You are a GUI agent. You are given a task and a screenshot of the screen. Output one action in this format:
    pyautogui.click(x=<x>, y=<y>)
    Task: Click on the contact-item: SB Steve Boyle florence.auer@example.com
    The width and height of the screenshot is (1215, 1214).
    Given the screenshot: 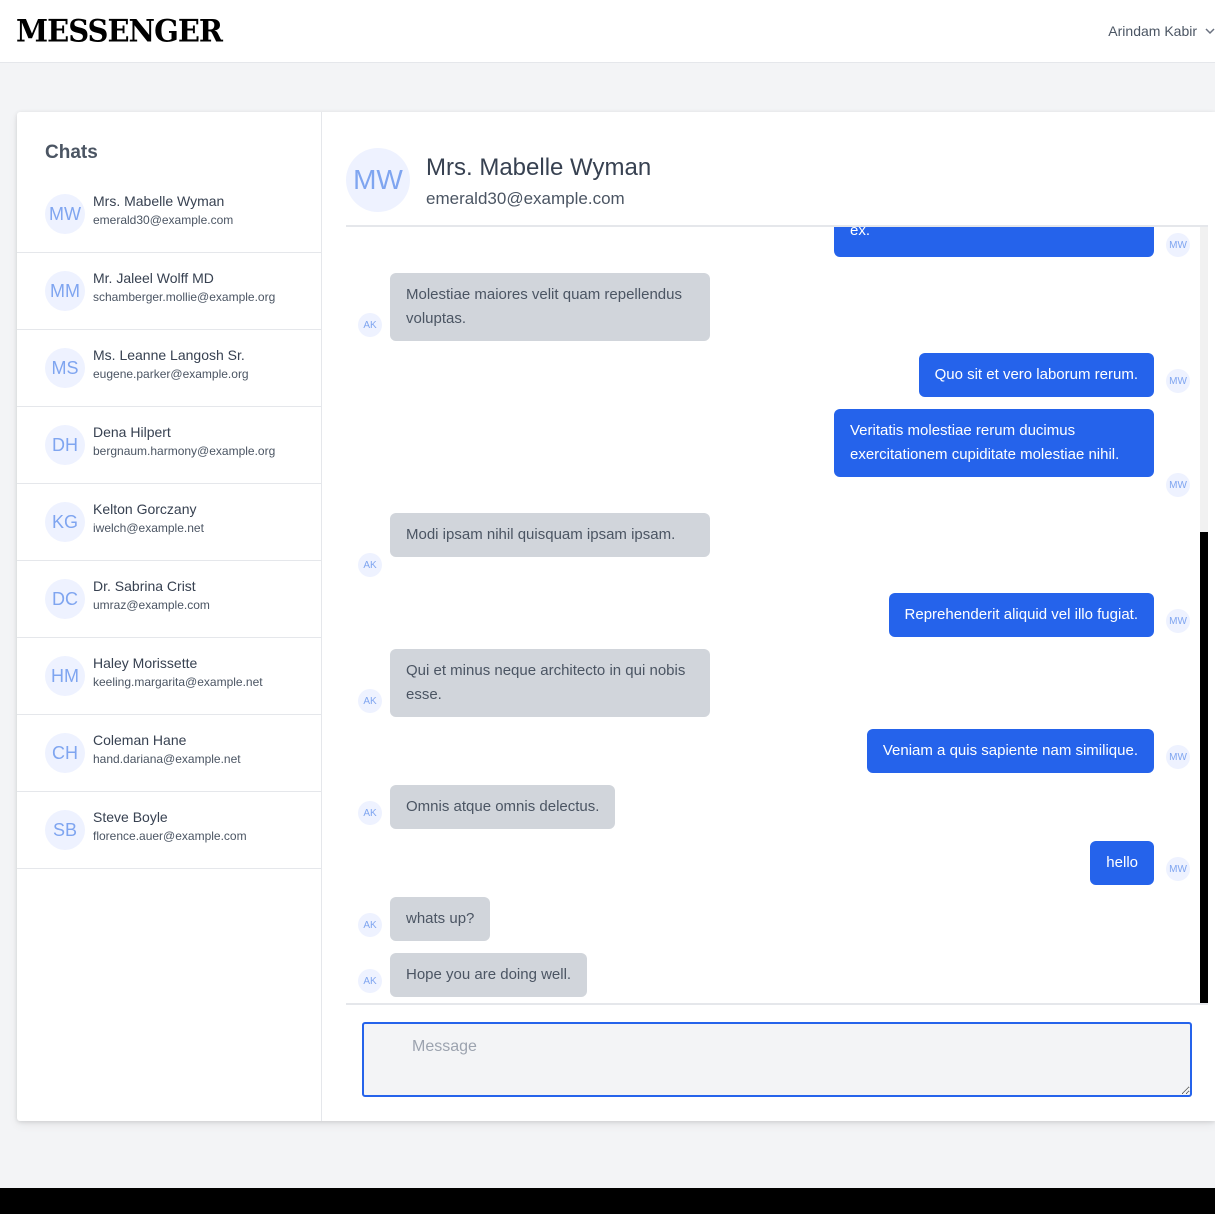 What is the action you would take?
    pyautogui.click(x=169, y=830)
    